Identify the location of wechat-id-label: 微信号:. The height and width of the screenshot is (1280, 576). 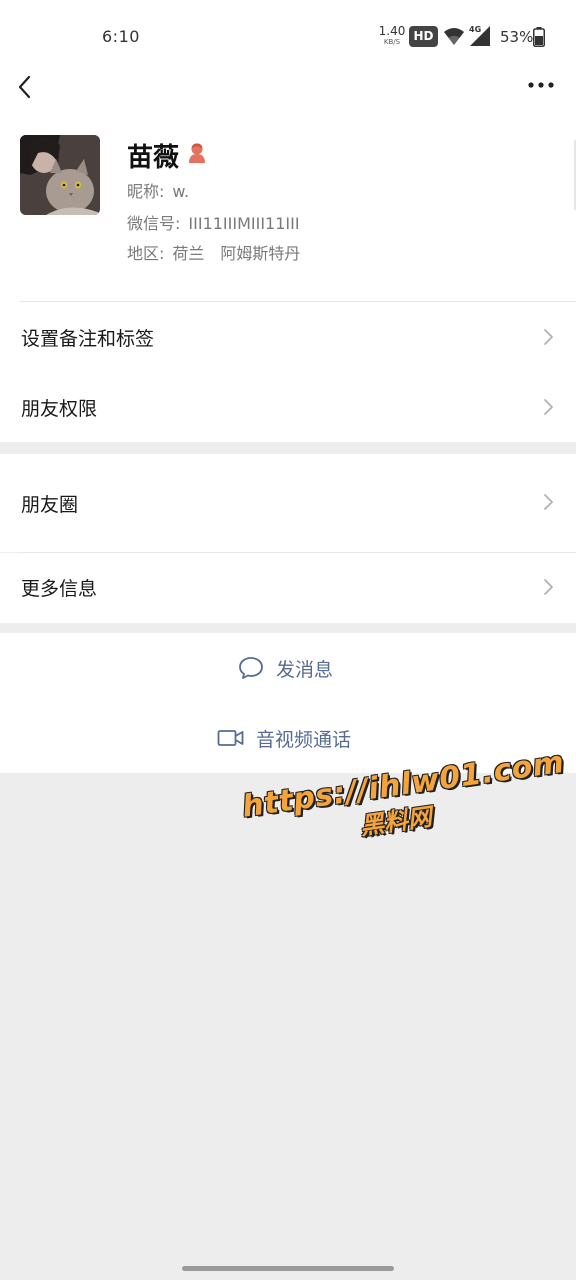
(154, 223).